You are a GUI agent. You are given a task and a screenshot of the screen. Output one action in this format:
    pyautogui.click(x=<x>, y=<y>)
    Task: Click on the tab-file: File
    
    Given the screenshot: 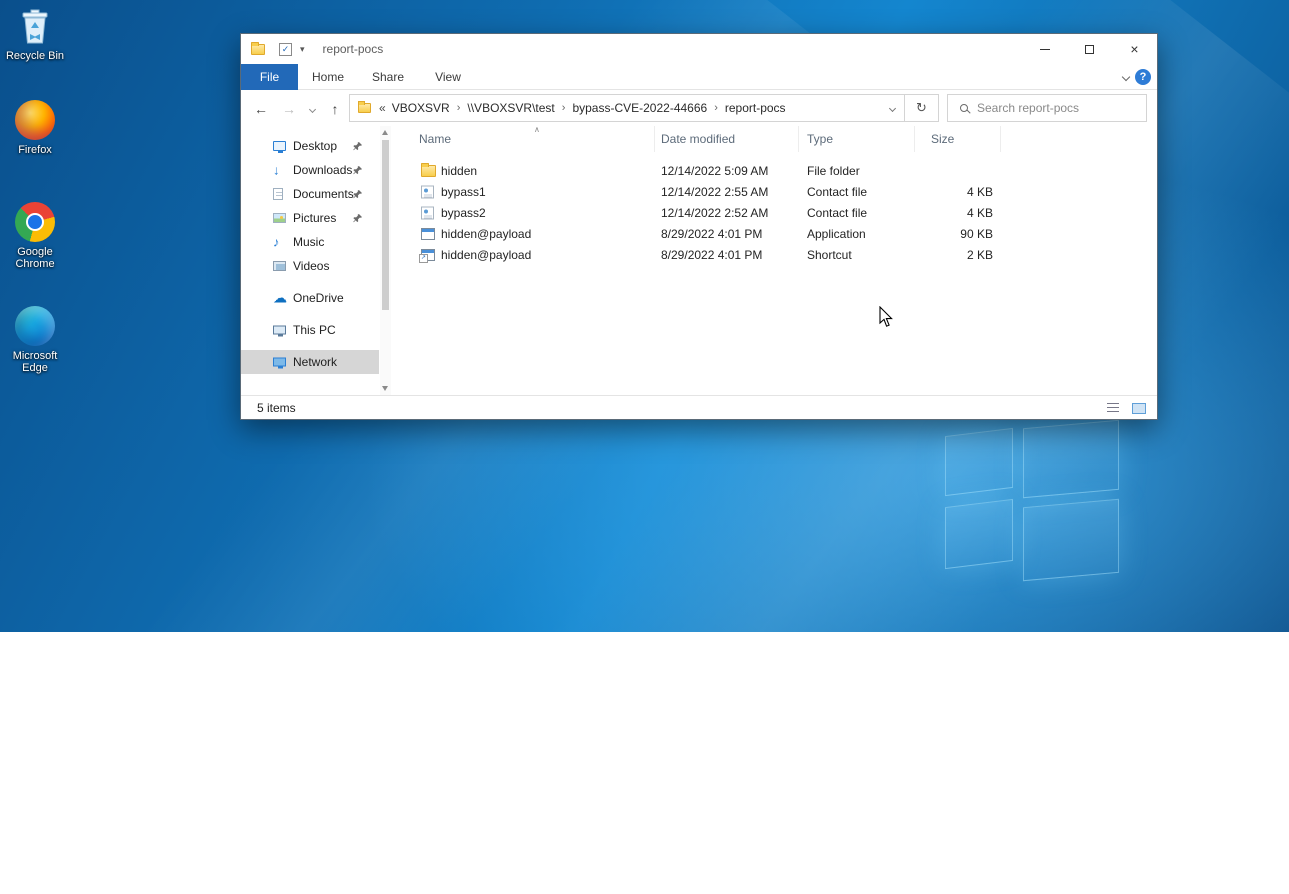 What is the action you would take?
    pyautogui.click(x=269, y=77)
    